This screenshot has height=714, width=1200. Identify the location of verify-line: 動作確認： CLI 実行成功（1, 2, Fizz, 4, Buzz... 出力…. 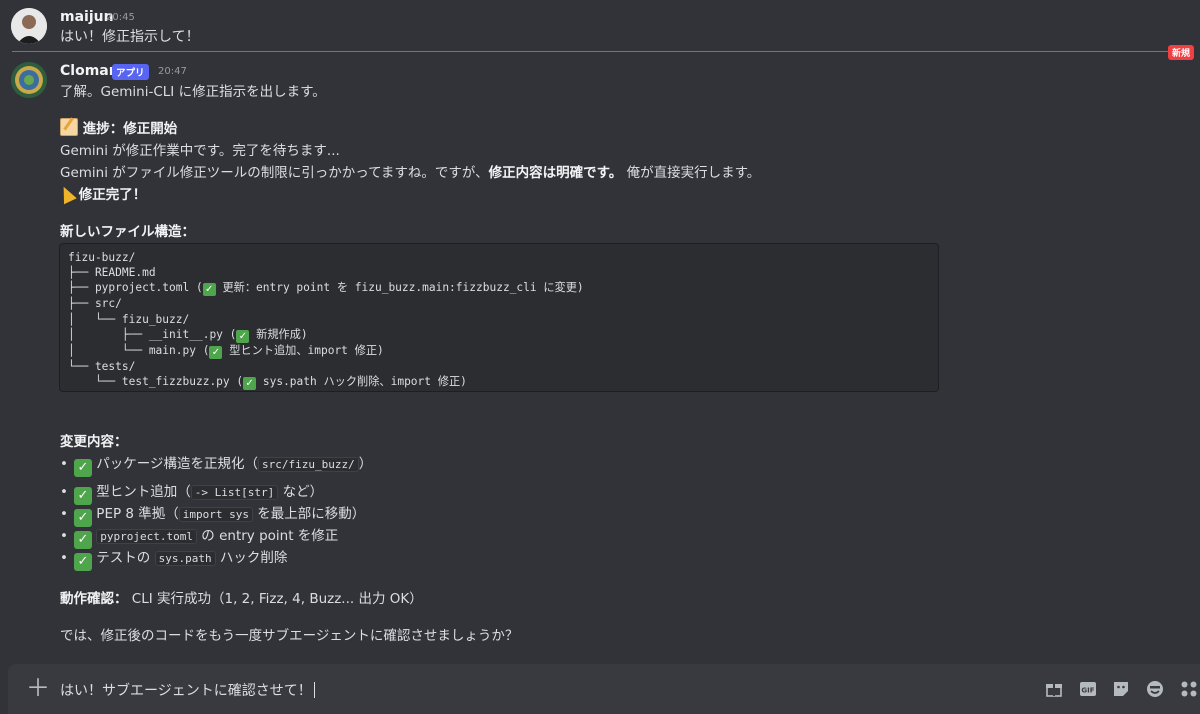
(241, 599).